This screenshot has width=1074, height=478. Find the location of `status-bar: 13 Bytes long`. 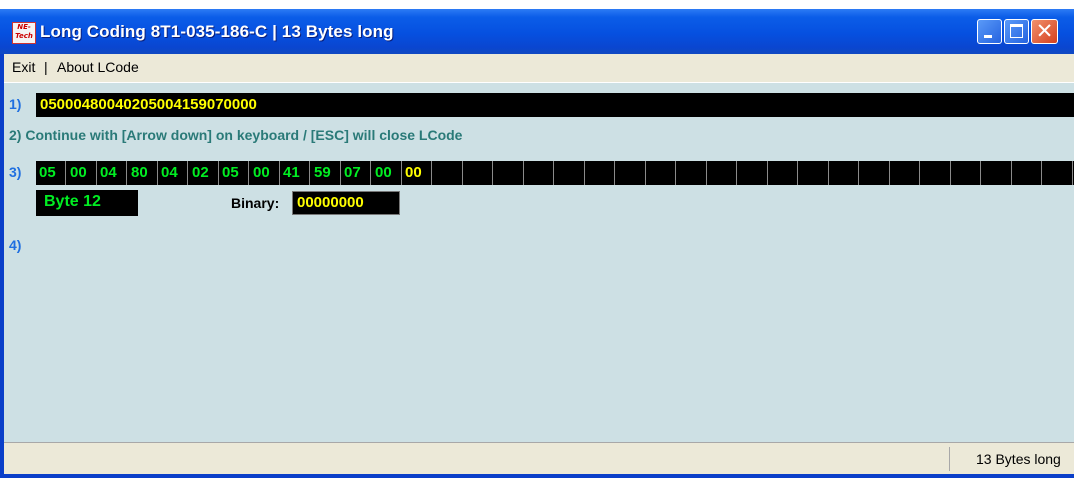

status-bar: 13 Bytes long is located at coordinates (539, 458).